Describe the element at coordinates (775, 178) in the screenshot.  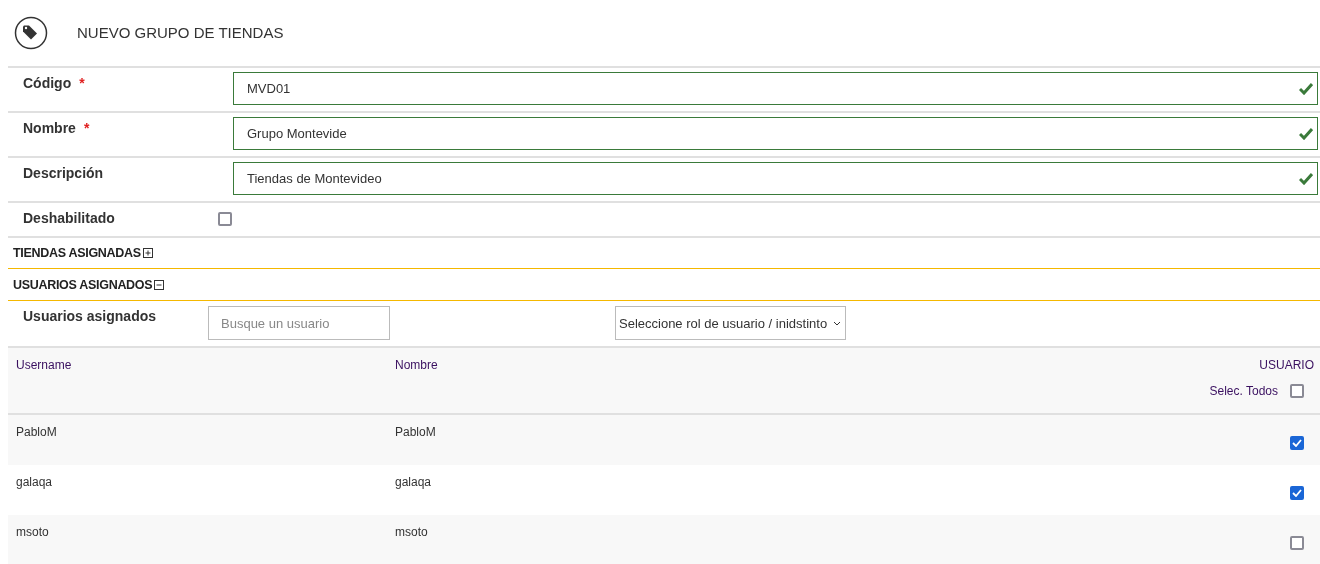
I see `text-field: Tiendas de Montevideo` at that location.